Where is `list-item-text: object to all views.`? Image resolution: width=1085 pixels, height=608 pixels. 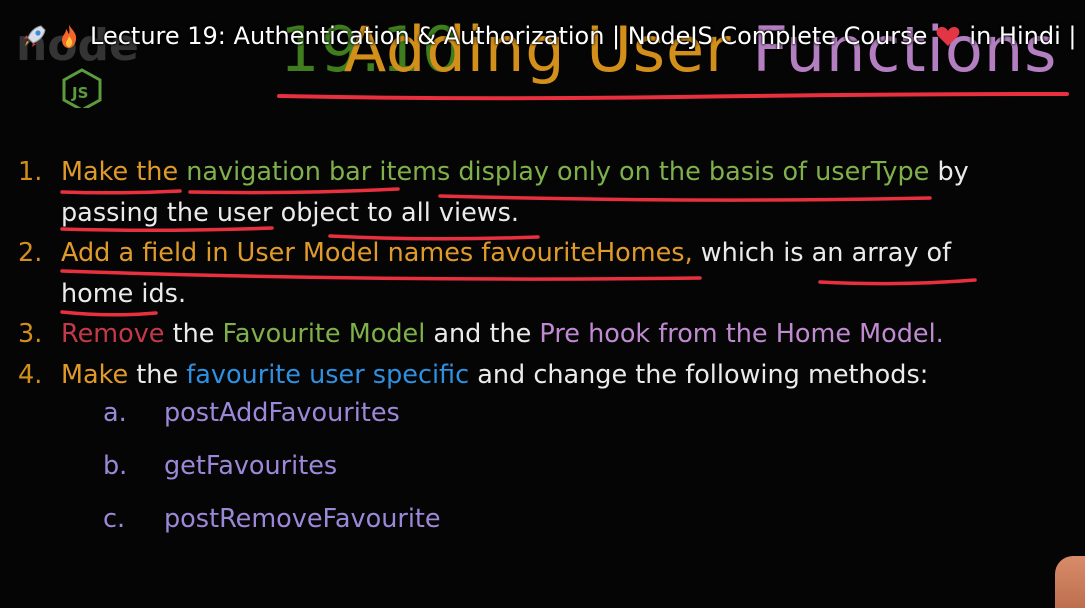 list-item-text: object to all views. is located at coordinates (396, 212).